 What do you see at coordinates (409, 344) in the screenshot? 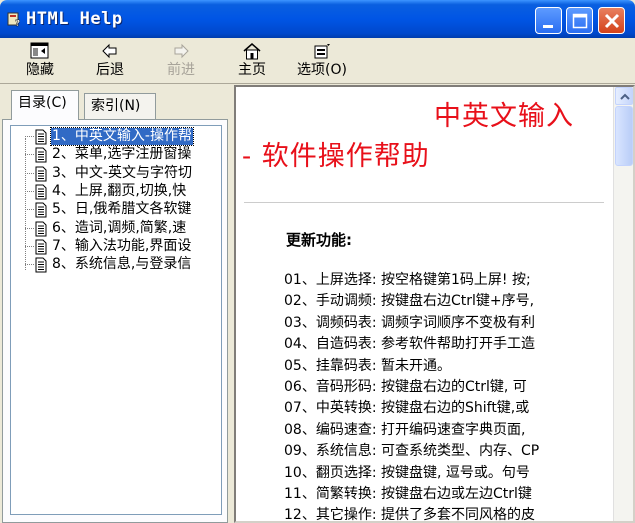
I see `feature-line: 04、自造码表: 参考软件帮助打开手工造` at bounding box center [409, 344].